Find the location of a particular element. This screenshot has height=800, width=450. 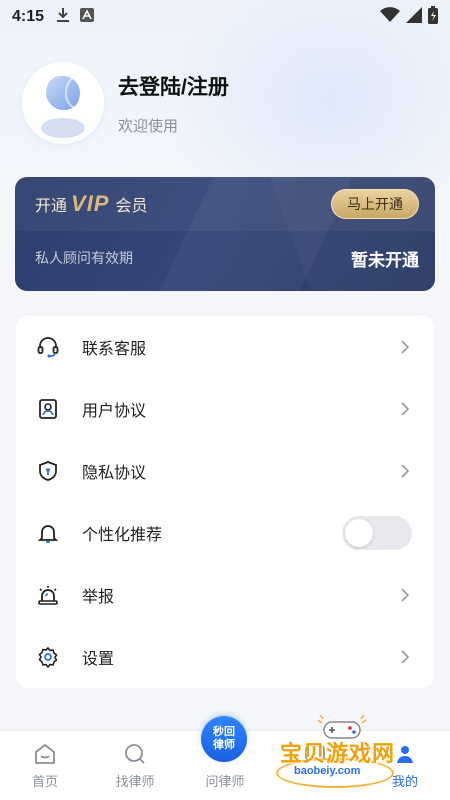

login-register-link: 去登陆/注册 is located at coordinates (173, 86).